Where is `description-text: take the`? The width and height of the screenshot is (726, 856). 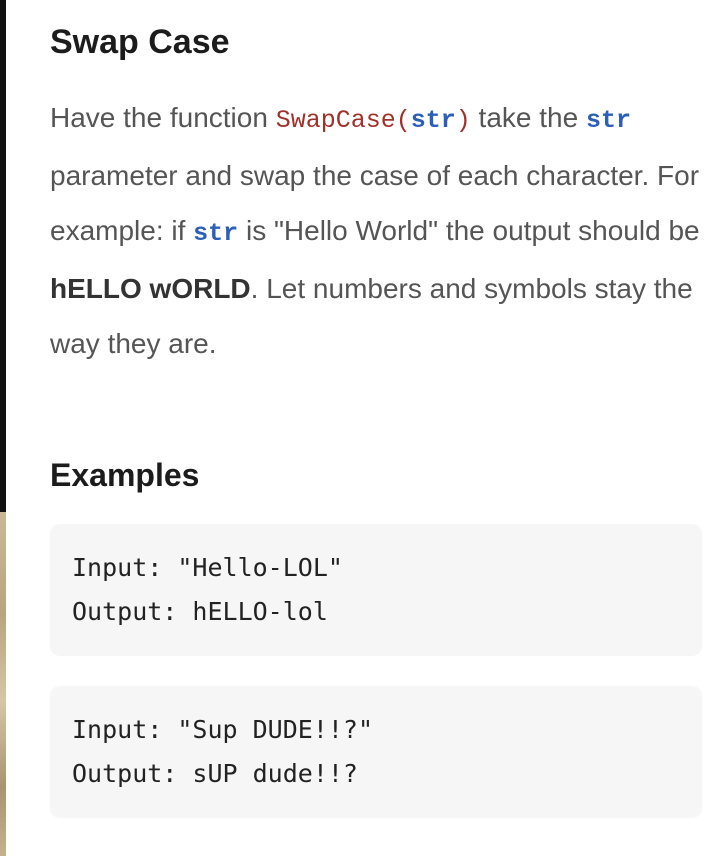 description-text: take the is located at coordinates (528, 117).